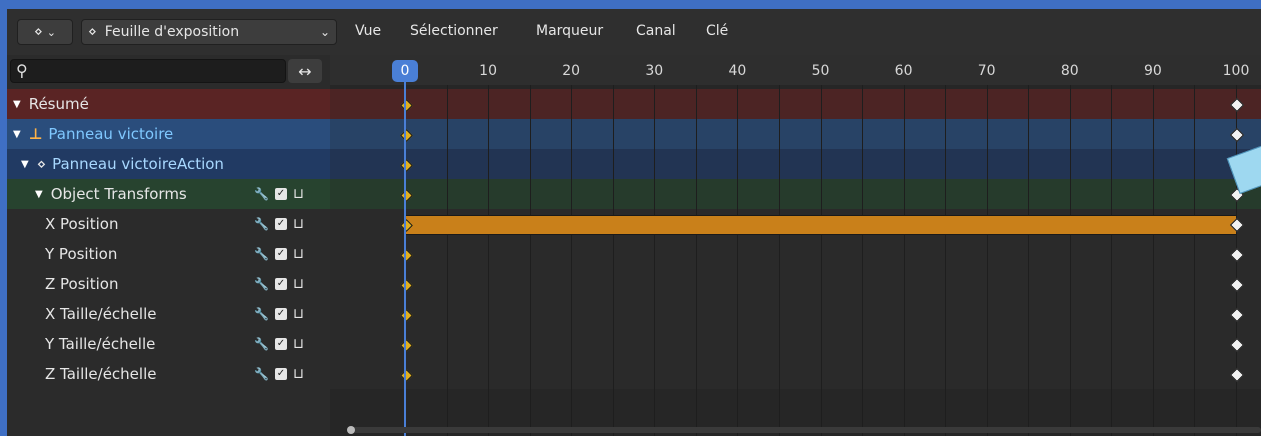 The image size is (1261, 436). I want to click on channel-label: Y Position, so click(81, 254).